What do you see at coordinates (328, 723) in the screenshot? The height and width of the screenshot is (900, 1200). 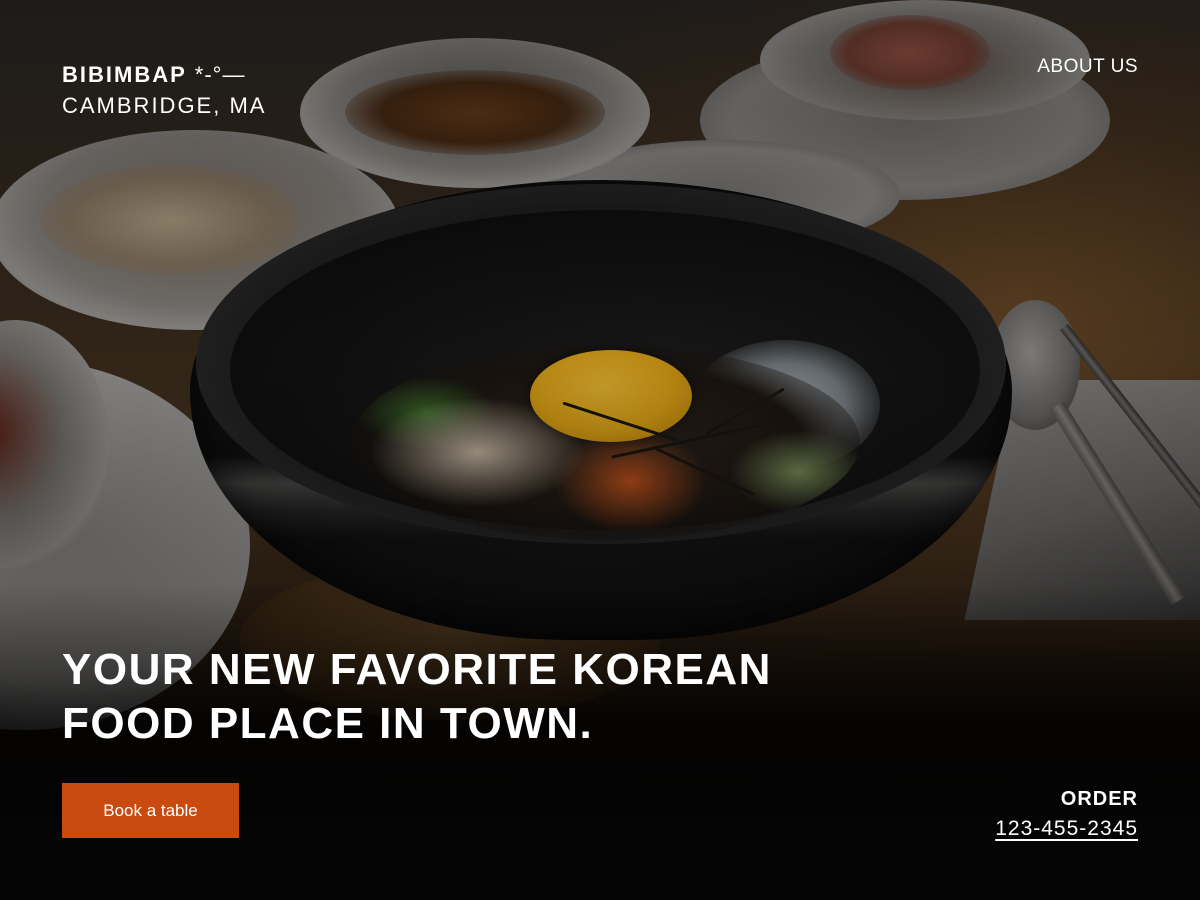 I see `headline-line-2: FOOD PLACE IN TOWN.` at bounding box center [328, 723].